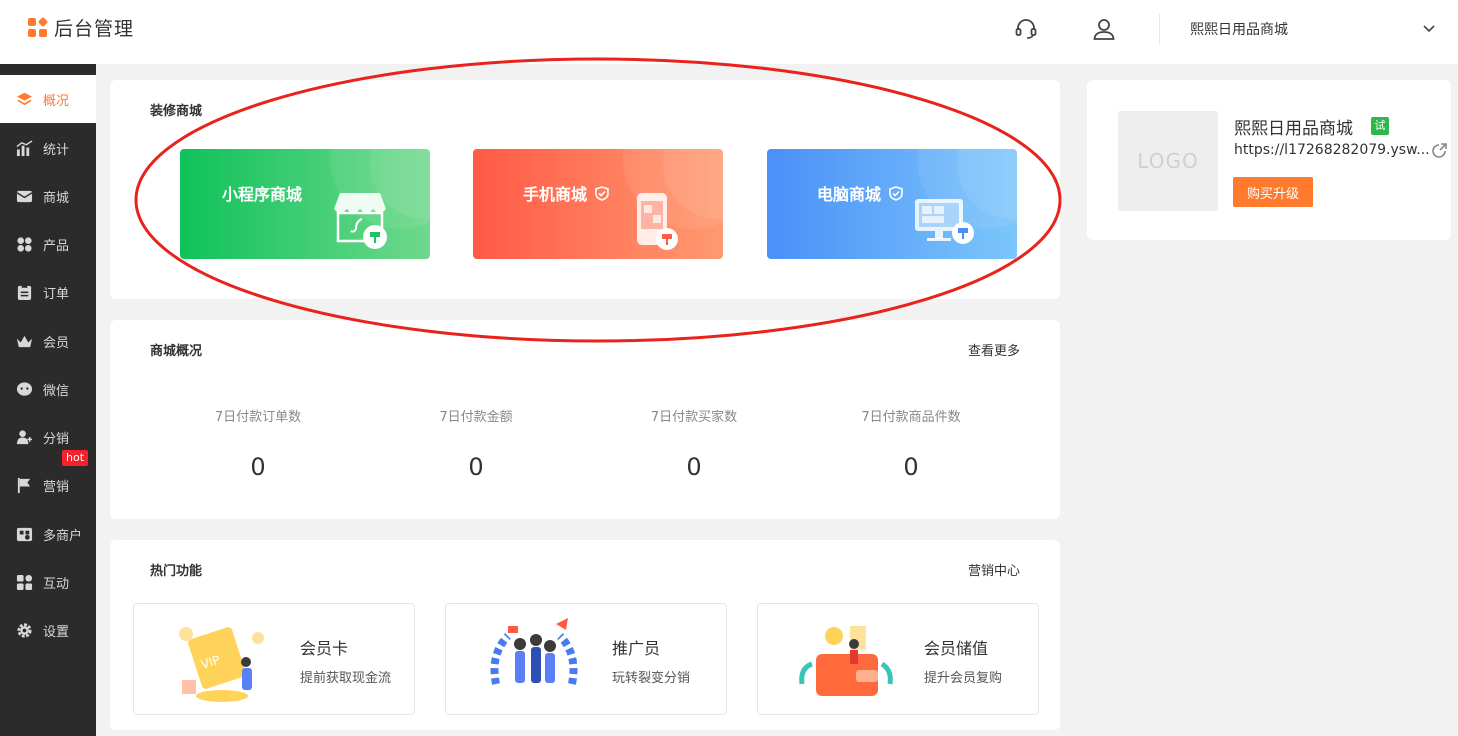  What do you see at coordinates (56, 343) in the screenshot?
I see `sidebar-item-label: 会员` at bounding box center [56, 343].